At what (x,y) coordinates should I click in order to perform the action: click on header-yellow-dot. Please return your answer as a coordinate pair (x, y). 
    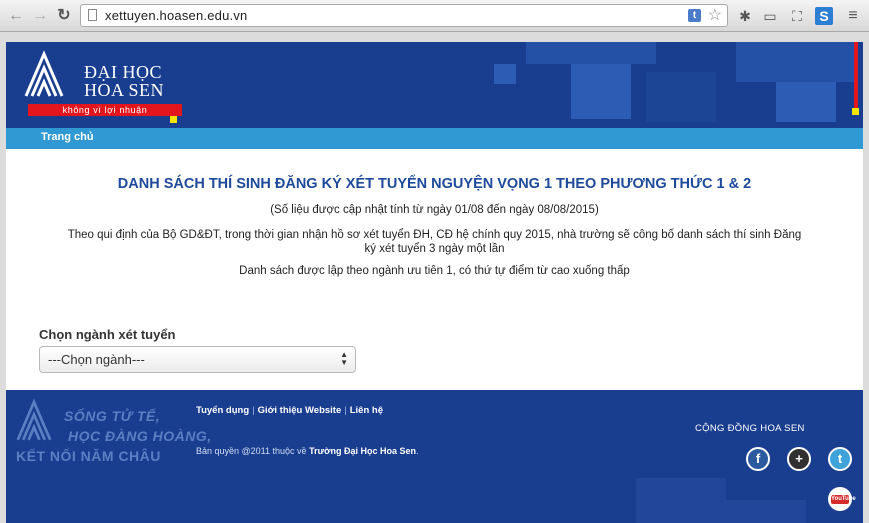
    Looking at the image, I should click on (855, 111).